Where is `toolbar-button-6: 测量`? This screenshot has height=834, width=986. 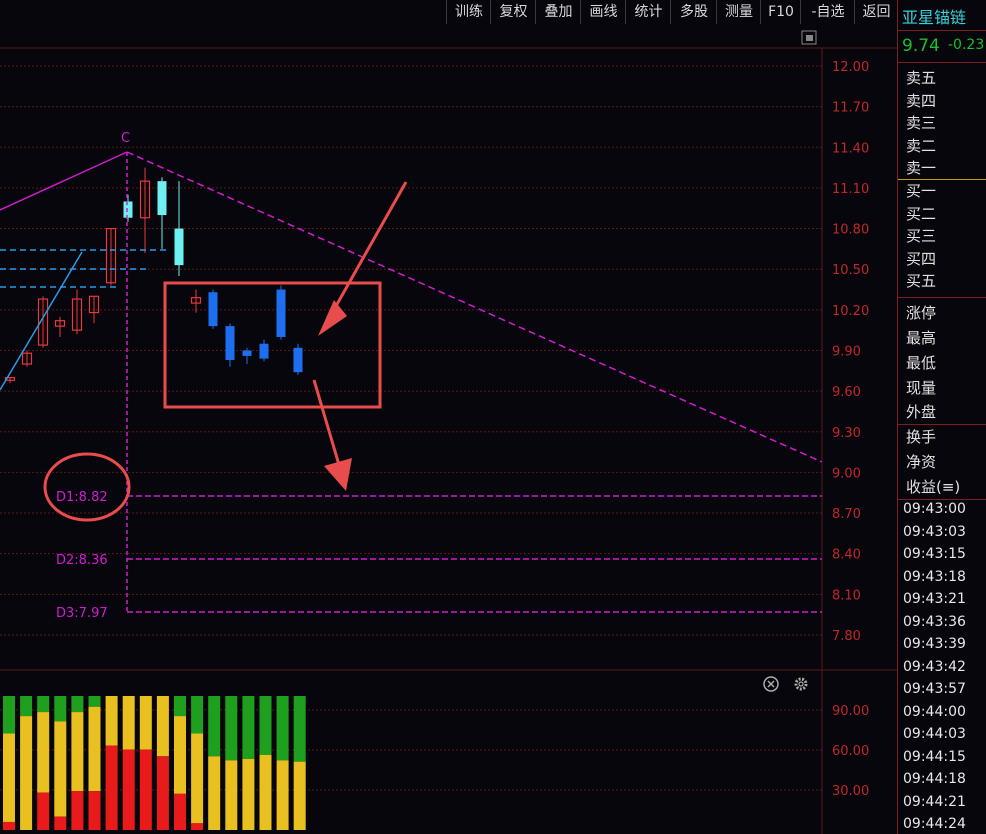
toolbar-button-6: 测量 is located at coordinates (738, 12).